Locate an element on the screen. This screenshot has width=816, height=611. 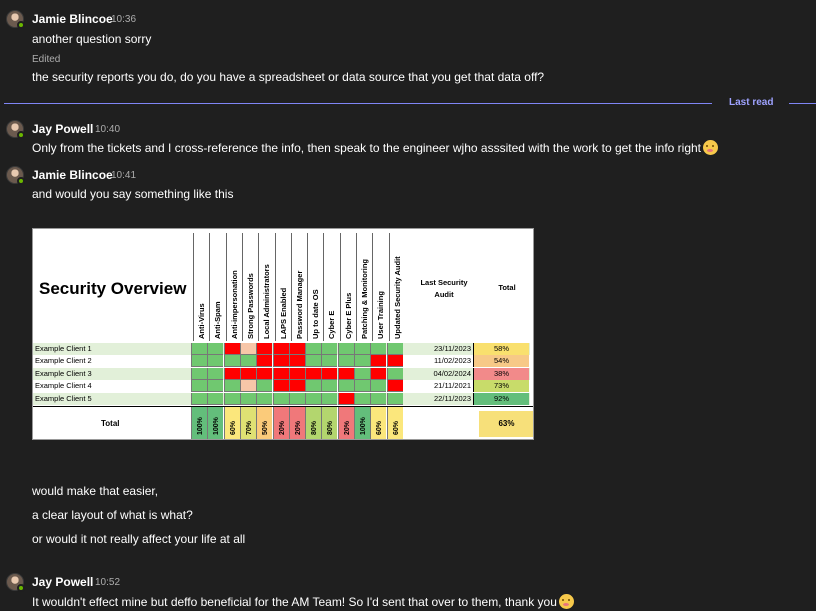
timestamp: 10:40 is located at coordinates (108, 129).